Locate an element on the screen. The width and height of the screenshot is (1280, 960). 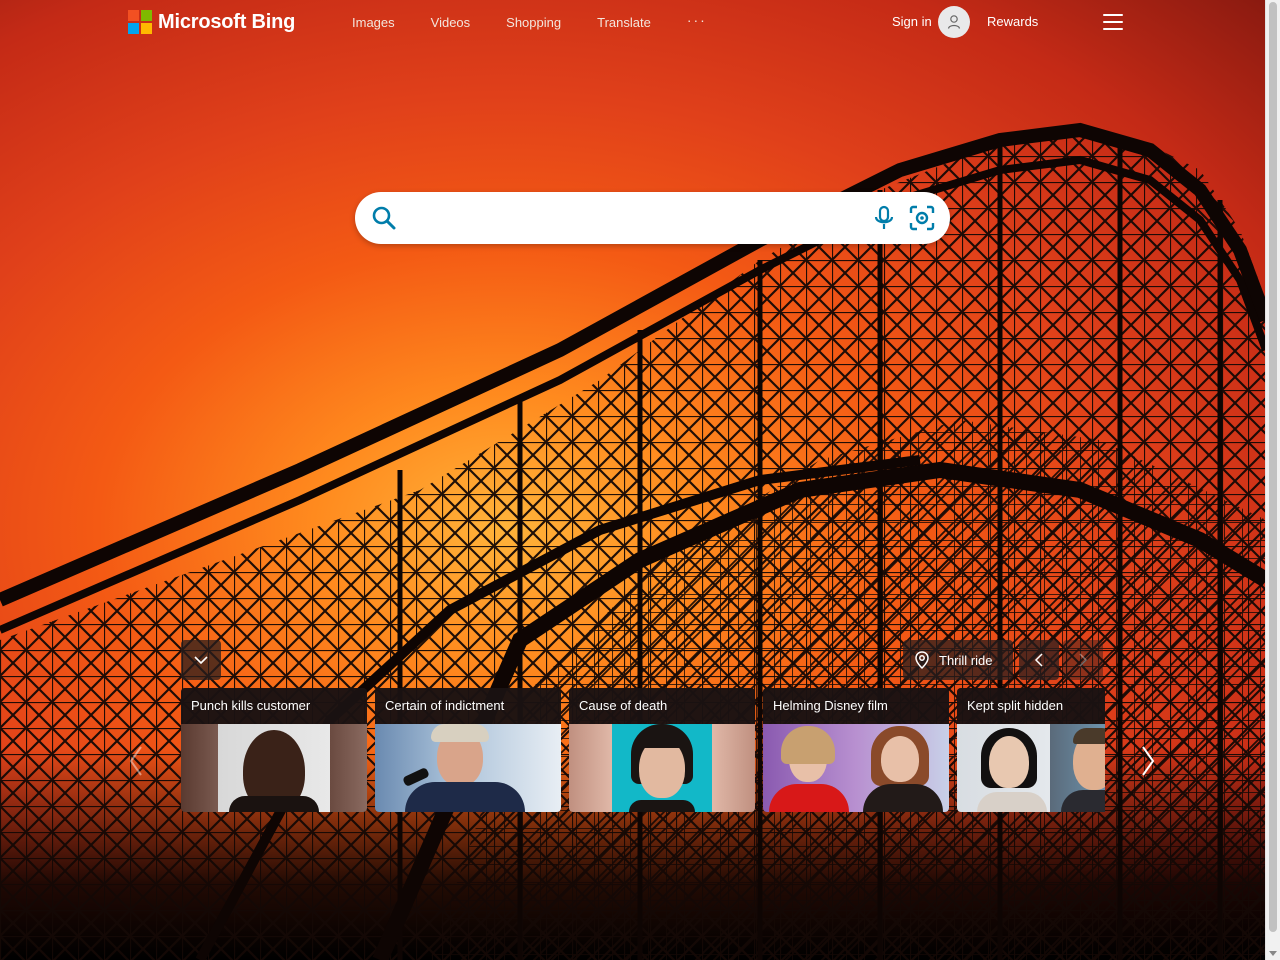
top-nav: Images Videos Shopping Translate ··· is located at coordinates (520, 21).